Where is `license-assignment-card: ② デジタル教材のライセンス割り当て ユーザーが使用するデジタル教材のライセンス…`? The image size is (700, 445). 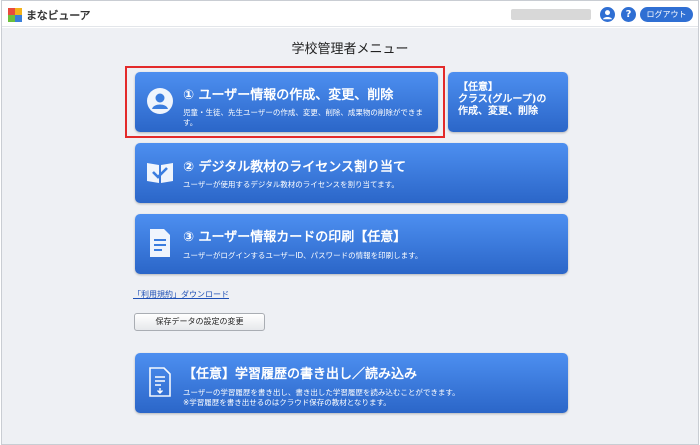 license-assignment-card: ② デジタル教材のライセンス割り当て ユーザーが使用するデジタル教材のライセンス… is located at coordinates (351, 173).